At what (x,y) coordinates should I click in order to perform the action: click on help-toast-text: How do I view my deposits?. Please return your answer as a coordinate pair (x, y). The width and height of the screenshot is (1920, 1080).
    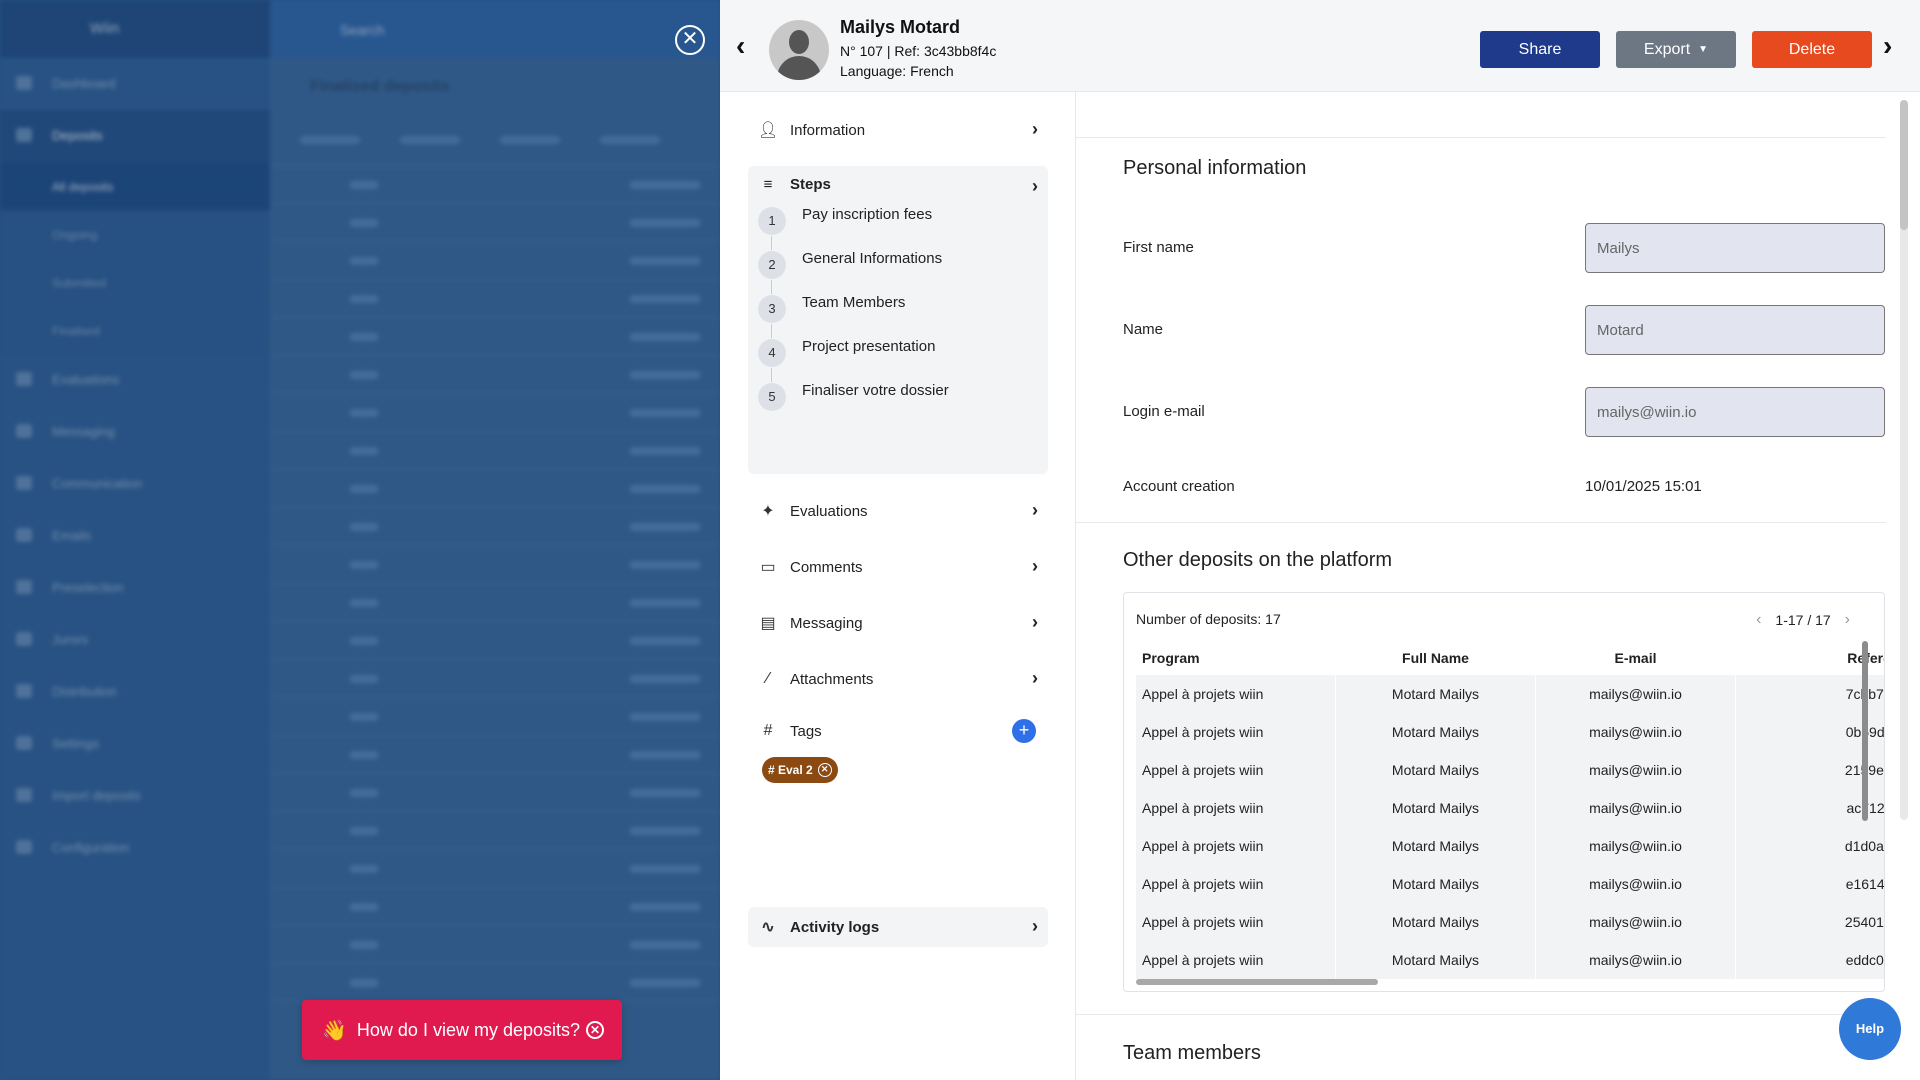
    Looking at the image, I should click on (471, 1030).